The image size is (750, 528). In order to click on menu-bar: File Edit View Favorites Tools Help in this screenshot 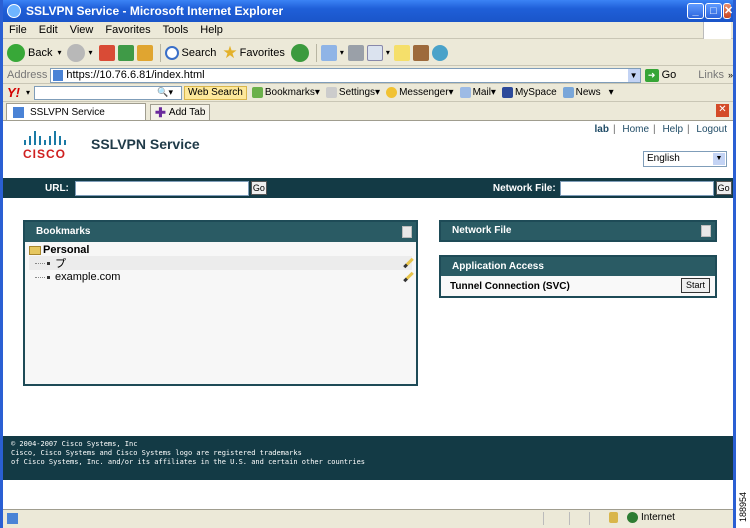, I will do `click(368, 30)`.